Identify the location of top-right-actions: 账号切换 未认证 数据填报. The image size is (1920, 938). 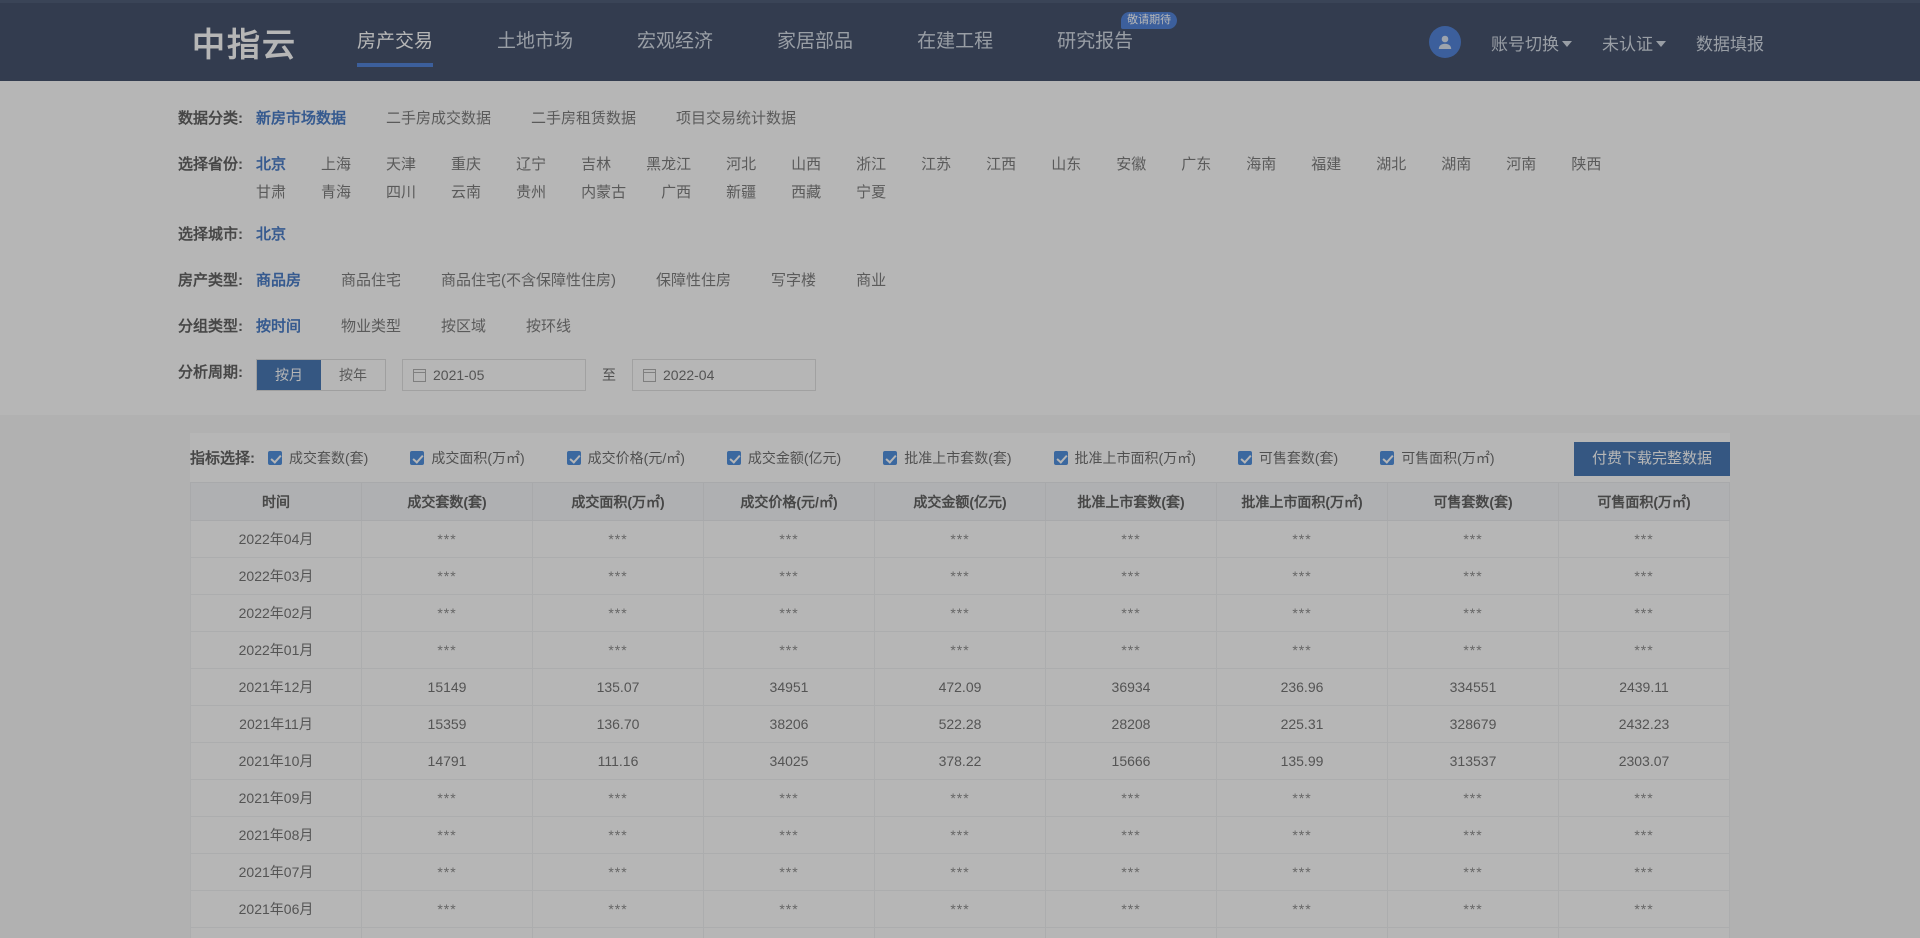
(1596, 42).